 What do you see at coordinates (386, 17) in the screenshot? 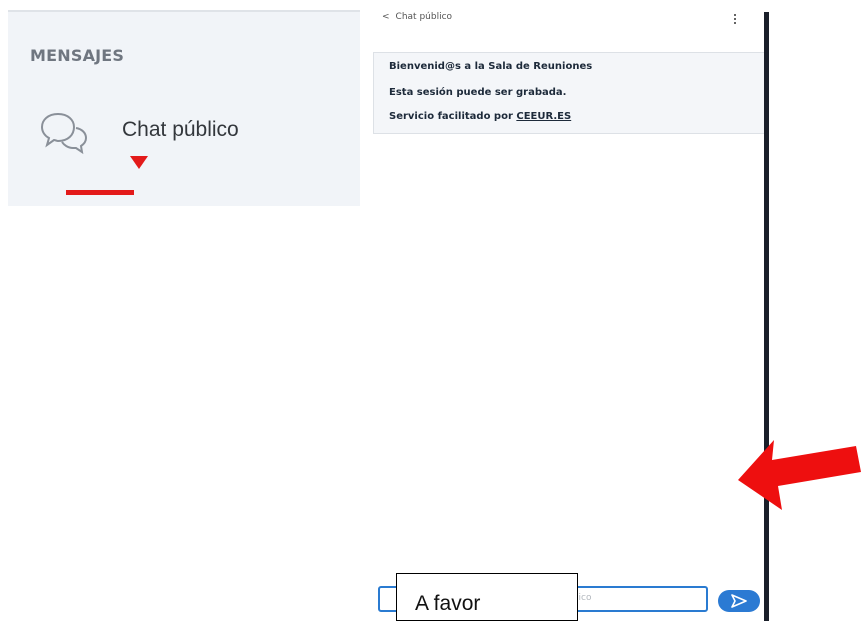
I see `chevron-left-icon: <` at bounding box center [386, 17].